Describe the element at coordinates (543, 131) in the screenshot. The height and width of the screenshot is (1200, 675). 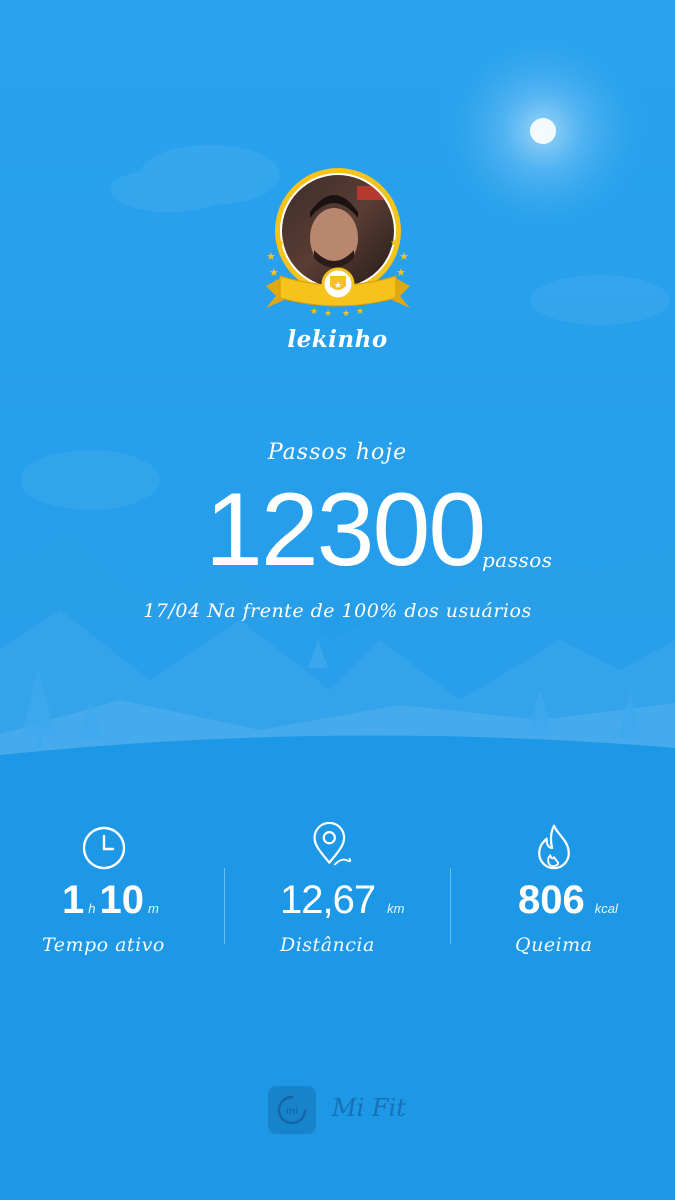
I see `sun` at that location.